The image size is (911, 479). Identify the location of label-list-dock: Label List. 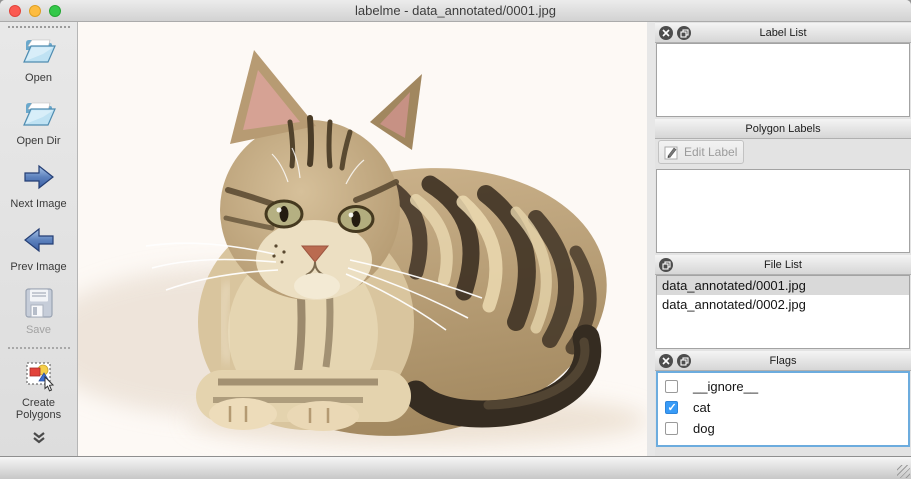
(783, 70).